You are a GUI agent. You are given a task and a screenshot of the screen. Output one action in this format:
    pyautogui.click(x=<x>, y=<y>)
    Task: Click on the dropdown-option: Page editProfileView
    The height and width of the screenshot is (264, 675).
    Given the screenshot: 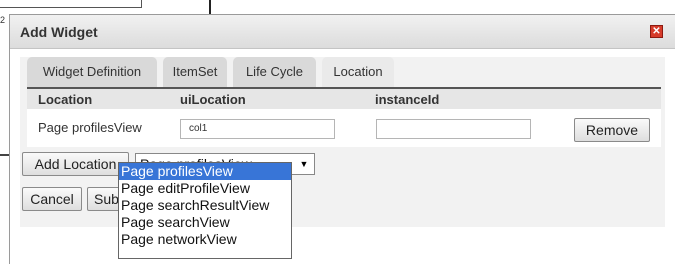 What is the action you would take?
    pyautogui.click(x=205, y=188)
    